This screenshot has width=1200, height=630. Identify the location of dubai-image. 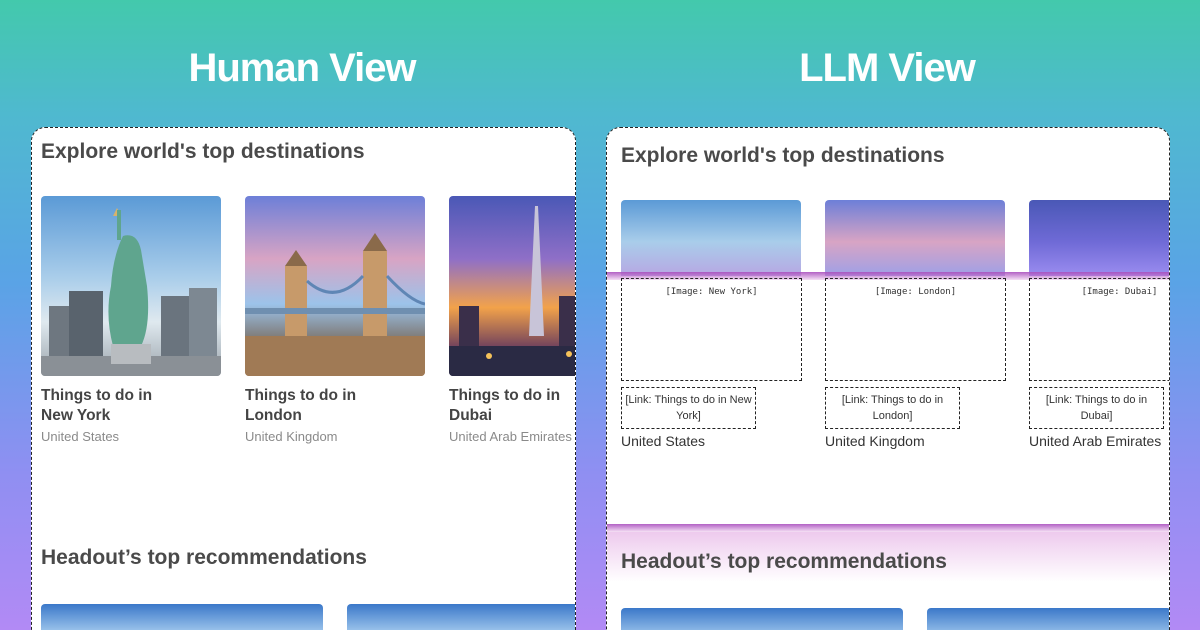
(512, 286).